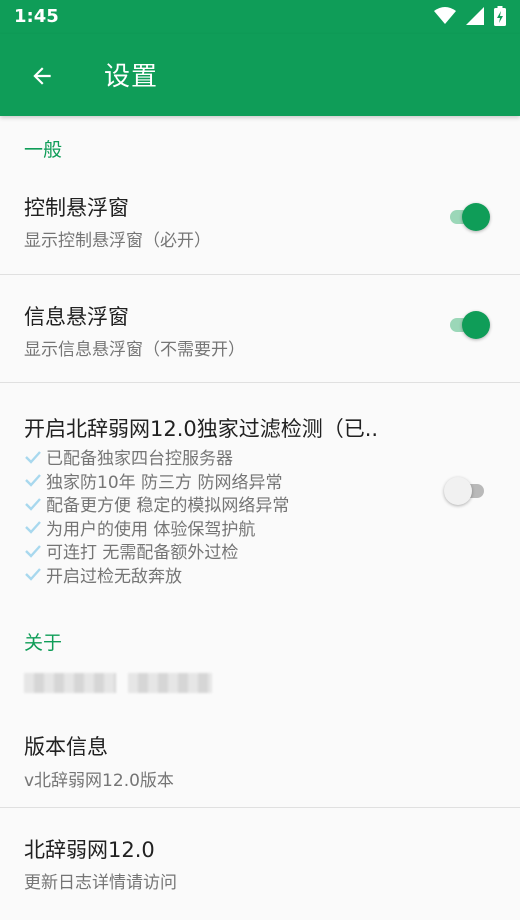 This screenshot has height=920, width=520. What do you see at coordinates (445, 15) in the screenshot?
I see `wifi-icon` at bounding box center [445, 15].